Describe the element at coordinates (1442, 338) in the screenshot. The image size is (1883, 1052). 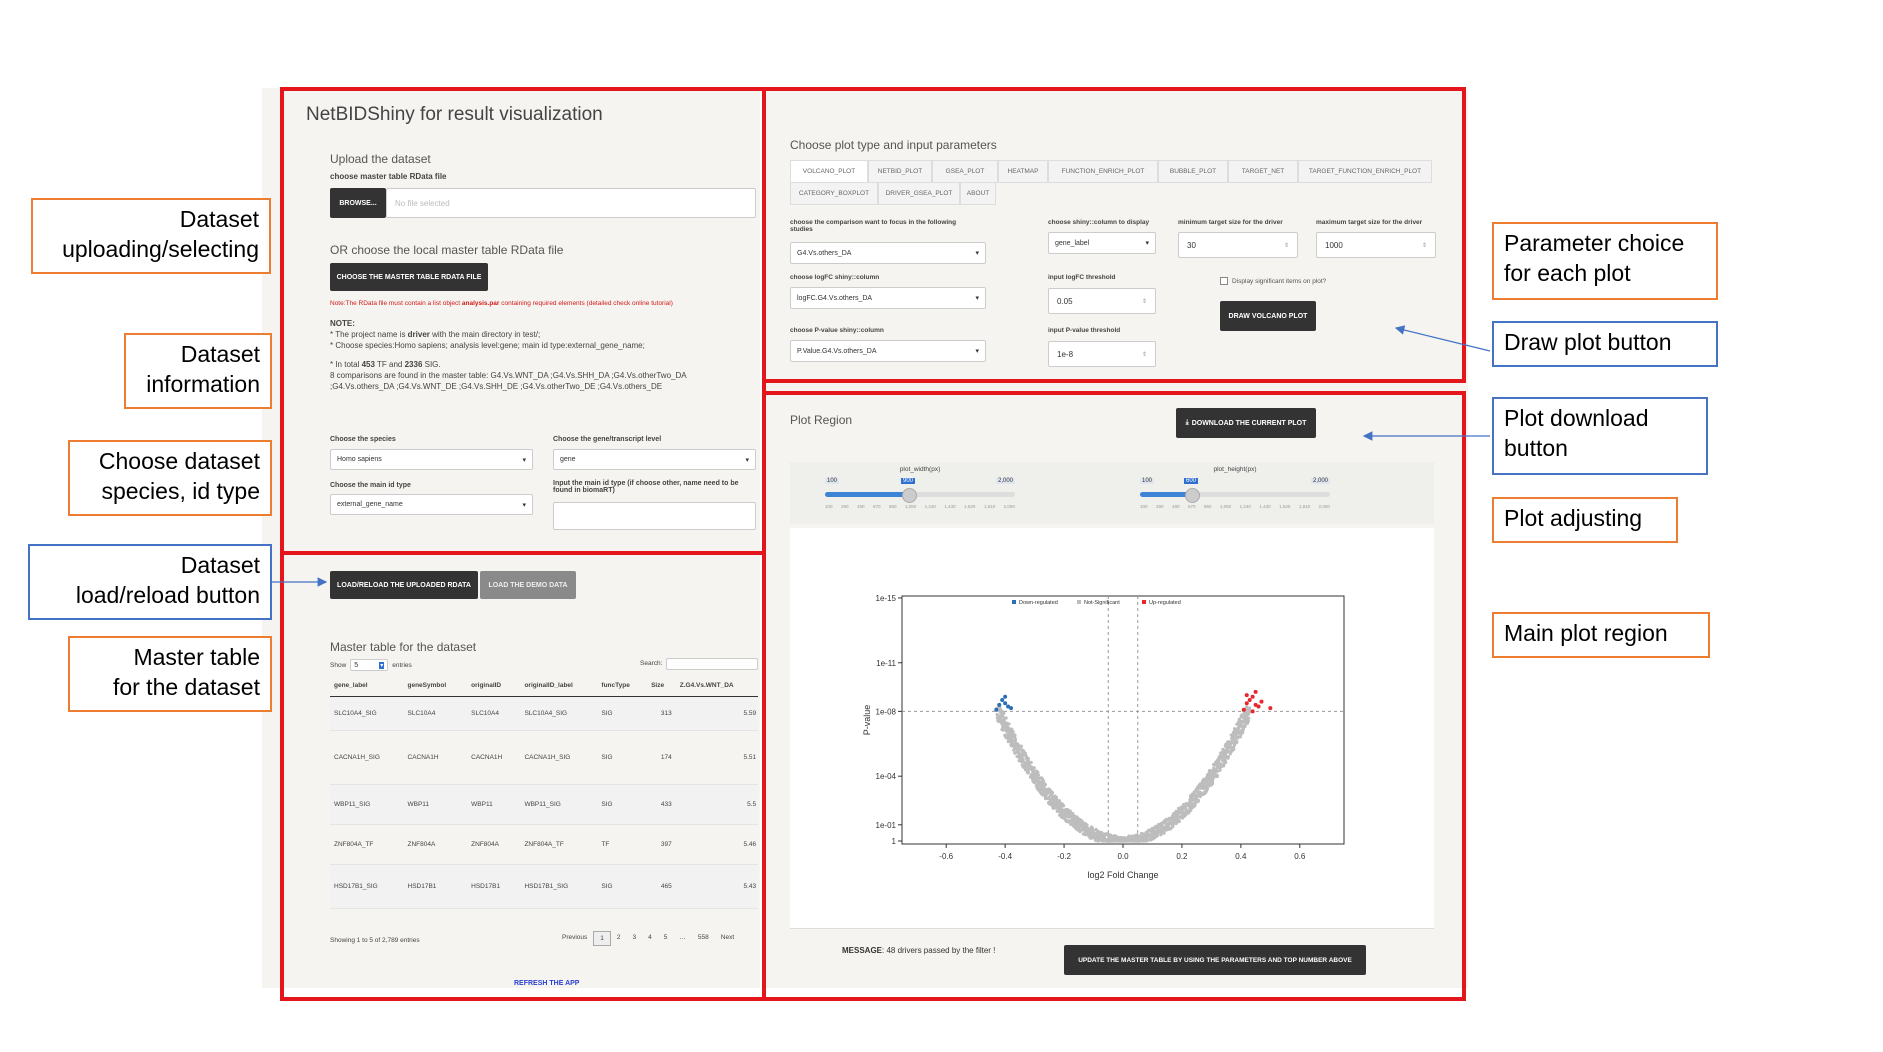
I see `arrow-draw-button` at that location.